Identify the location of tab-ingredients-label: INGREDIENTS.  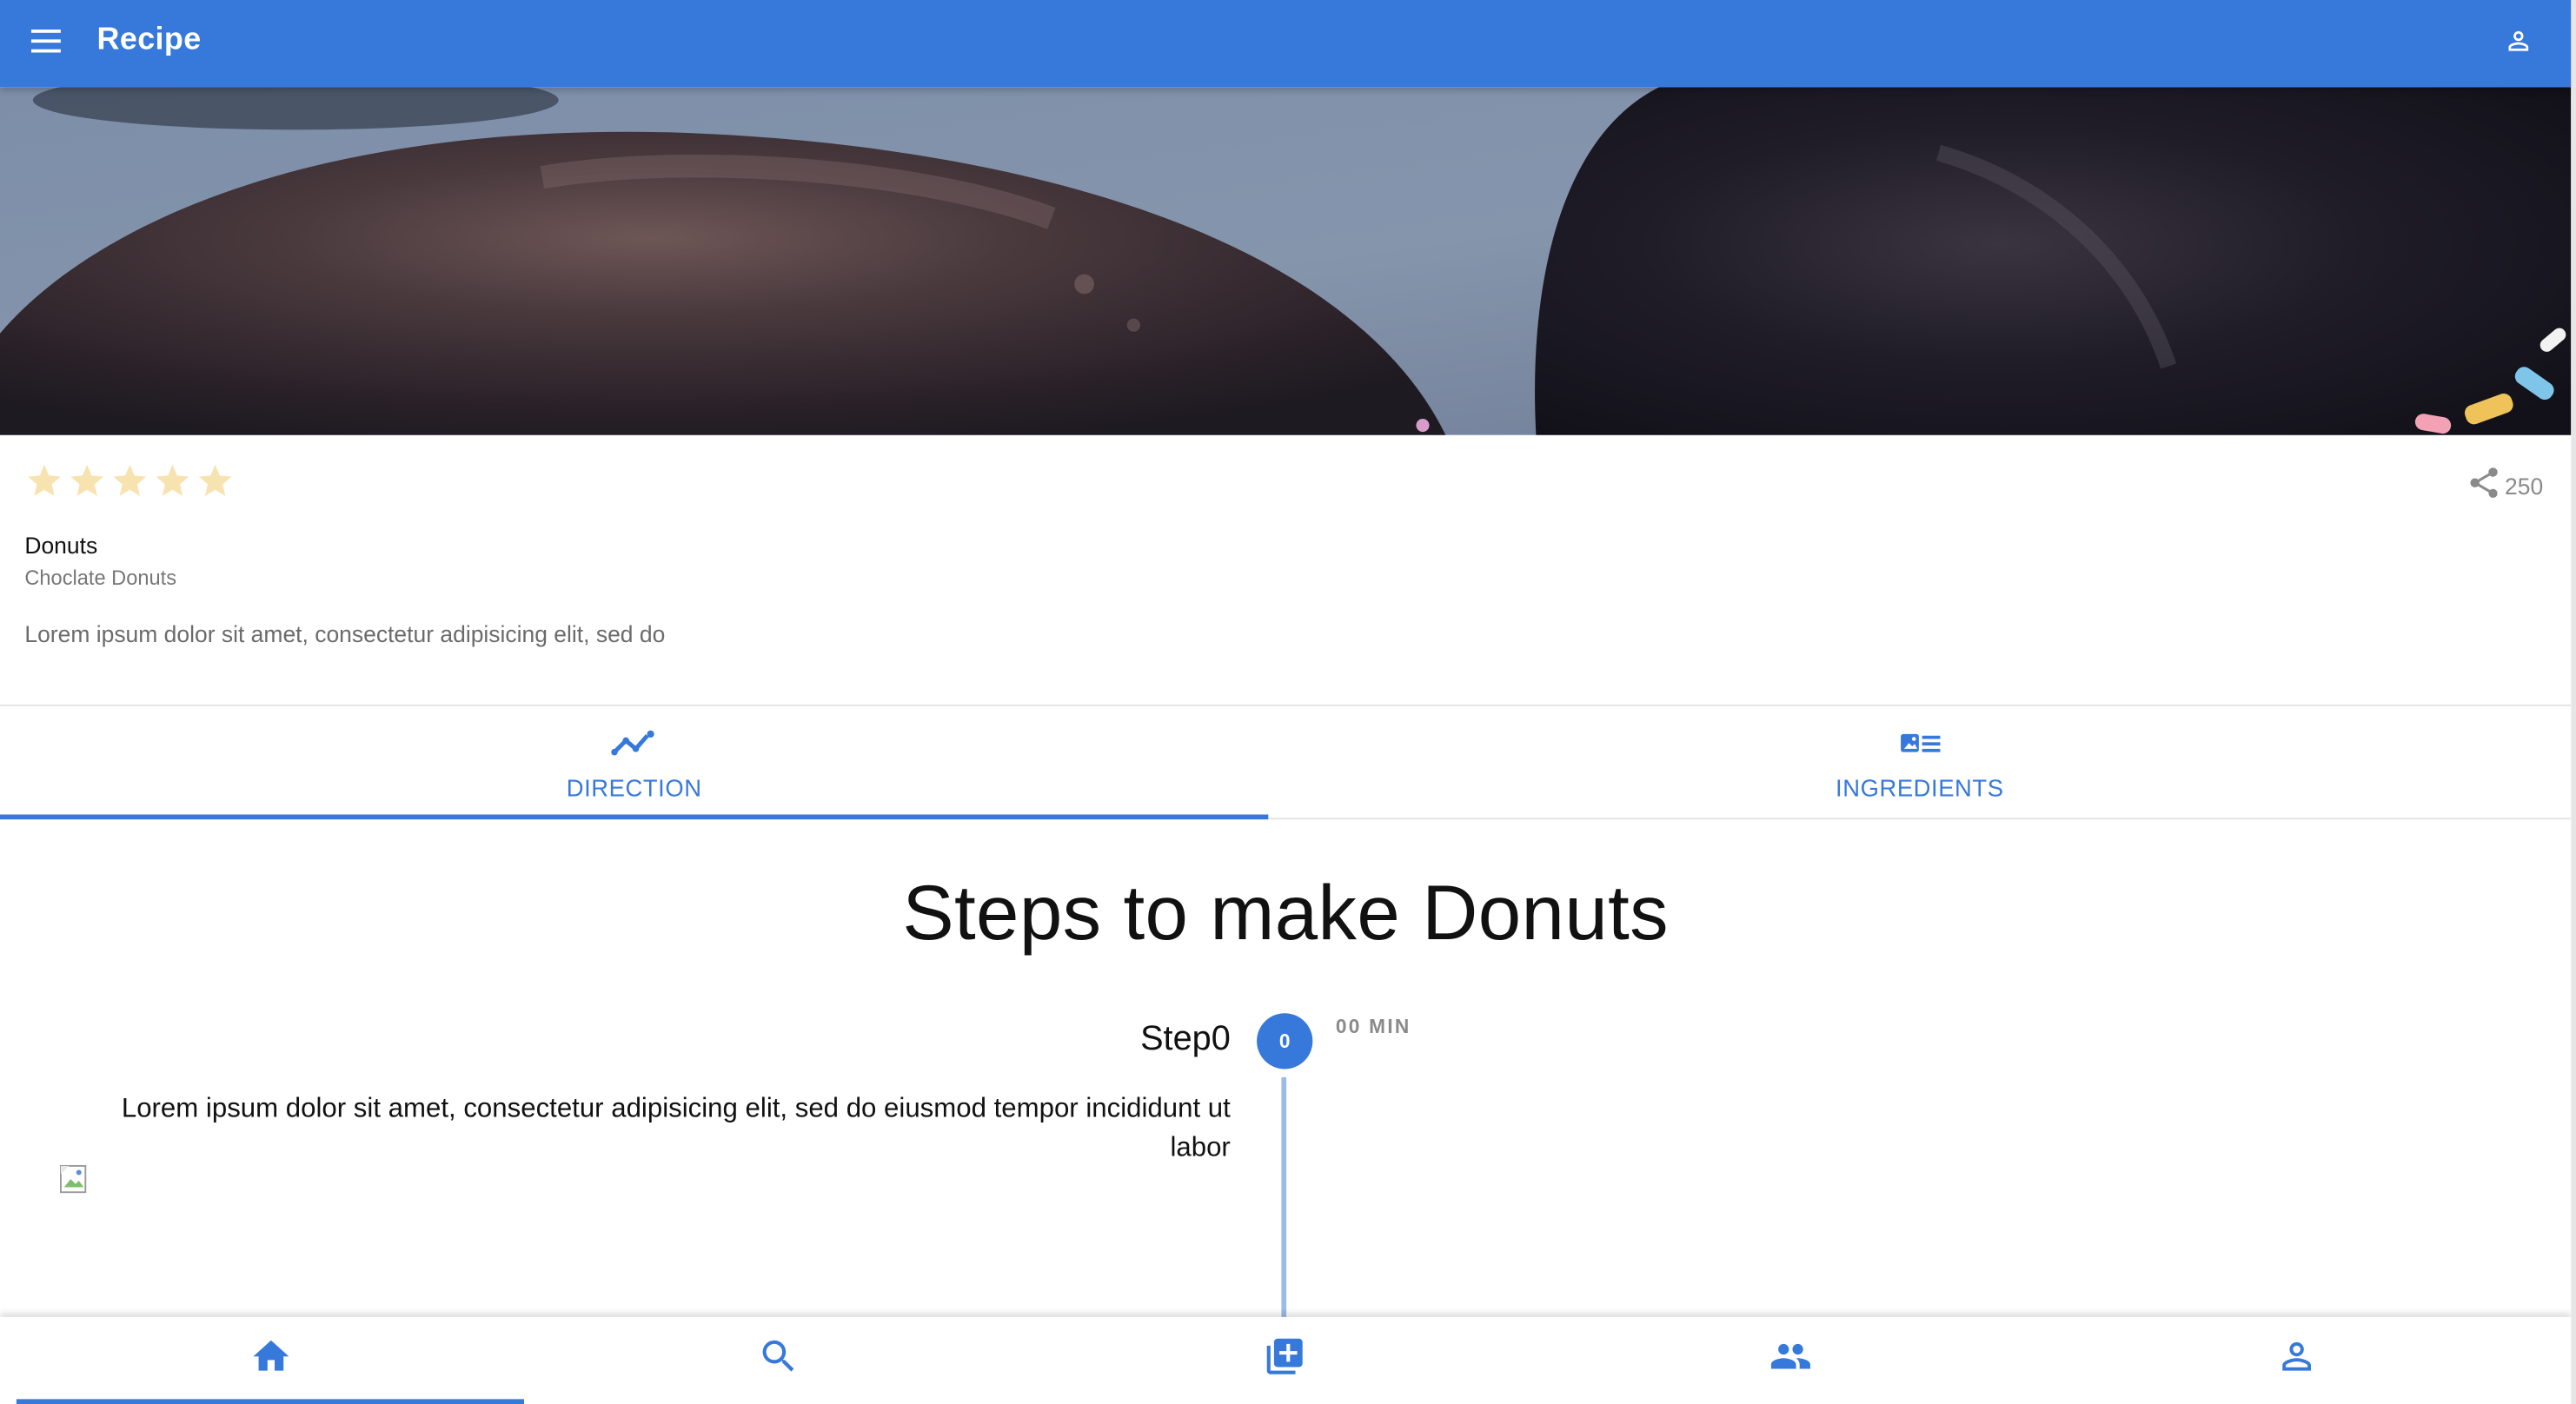
(1920, 790).